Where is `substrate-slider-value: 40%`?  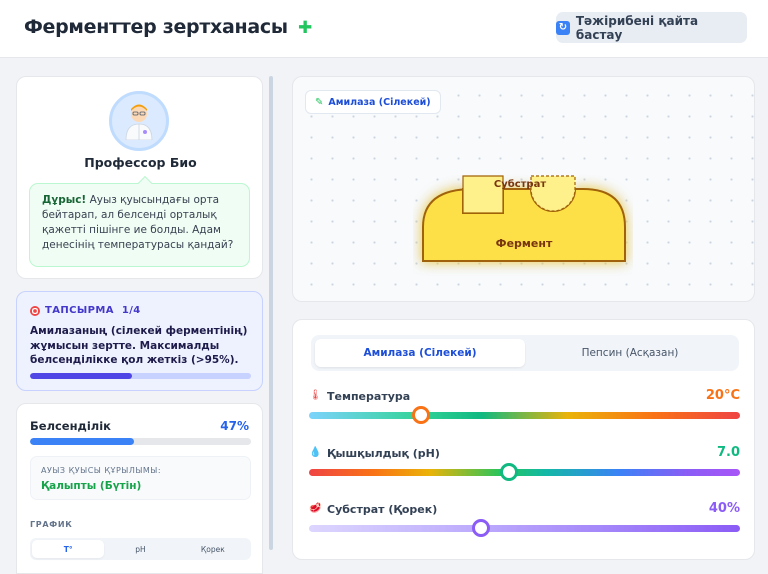
substrate-slider-value: 40% is located at coordinates (724, 508).